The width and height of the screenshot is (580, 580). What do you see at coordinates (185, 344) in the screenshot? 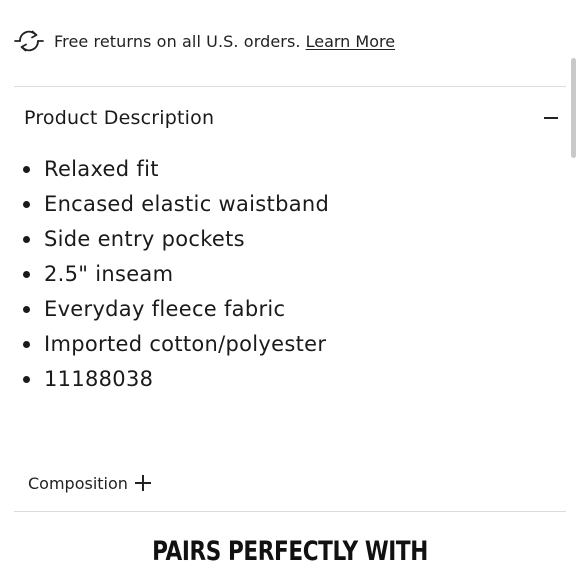
I see `list-item-text: Imported cotton/polyester` at bounding box center [185, 344].